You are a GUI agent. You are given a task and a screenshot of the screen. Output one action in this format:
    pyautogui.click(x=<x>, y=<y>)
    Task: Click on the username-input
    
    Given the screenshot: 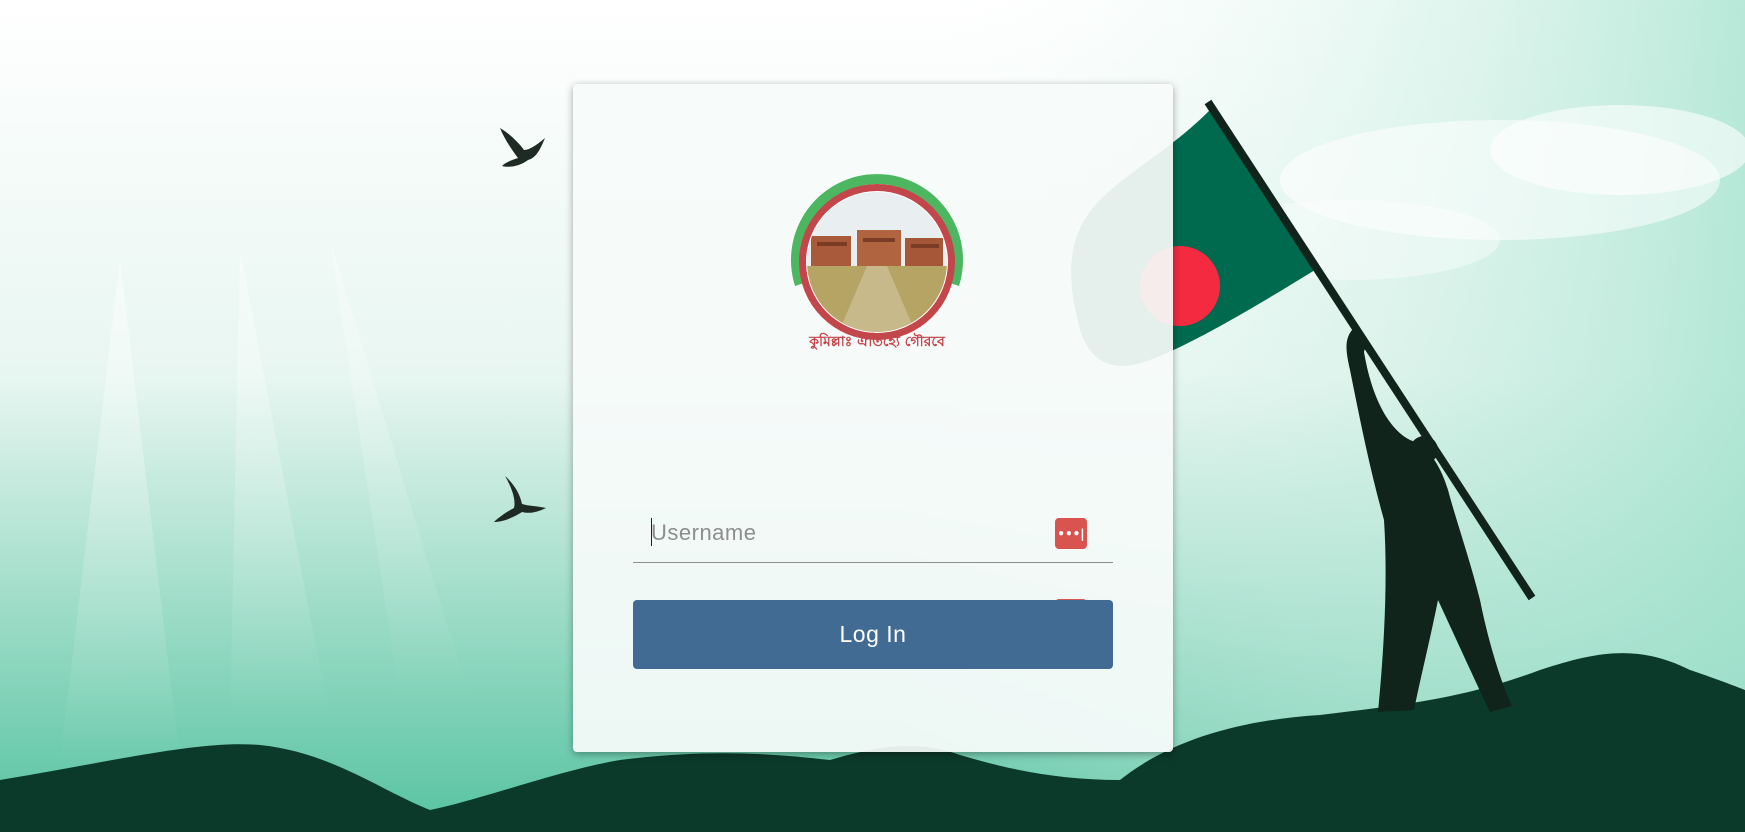 What is the action you would take?
    pyautogui.click(x=842, y=533)
    